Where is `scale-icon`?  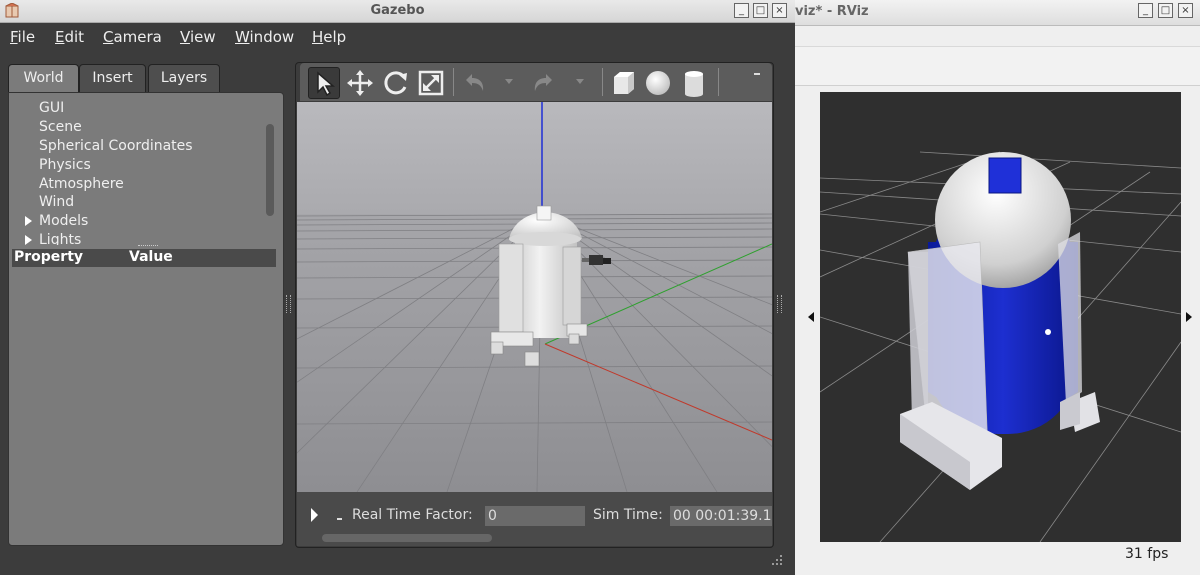 scale-icon is located at coordinates (431, 83).